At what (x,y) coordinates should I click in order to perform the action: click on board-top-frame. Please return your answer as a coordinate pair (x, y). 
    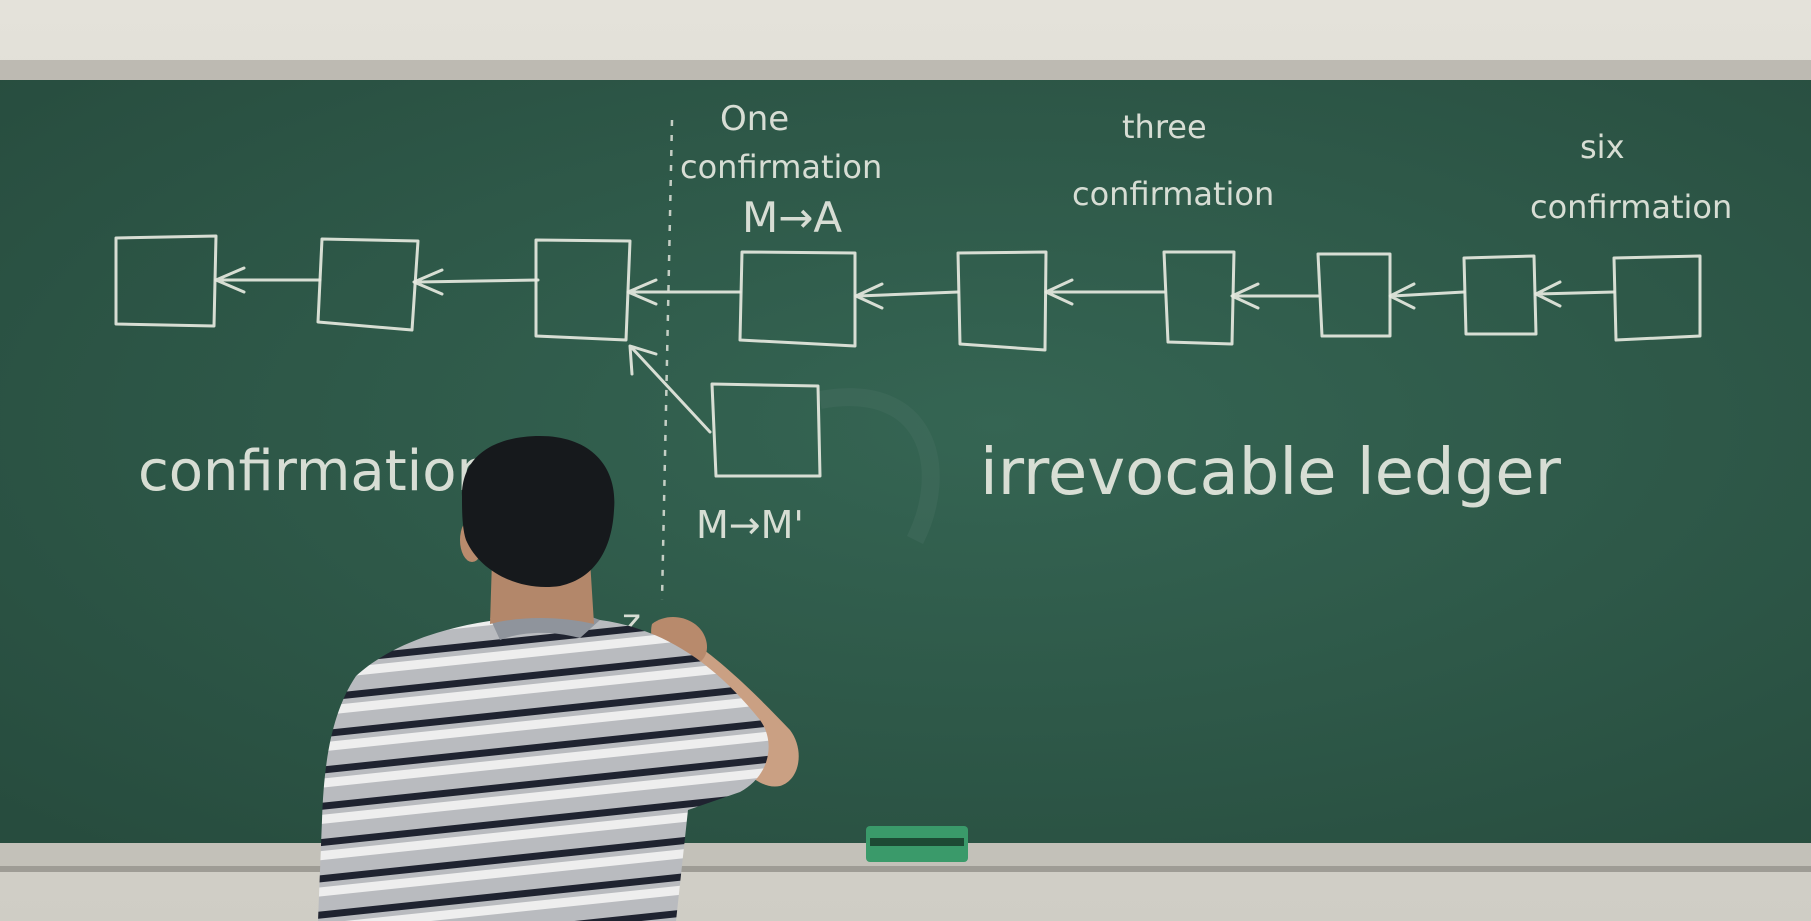
    Looking at the image, I should click on (905, 71).